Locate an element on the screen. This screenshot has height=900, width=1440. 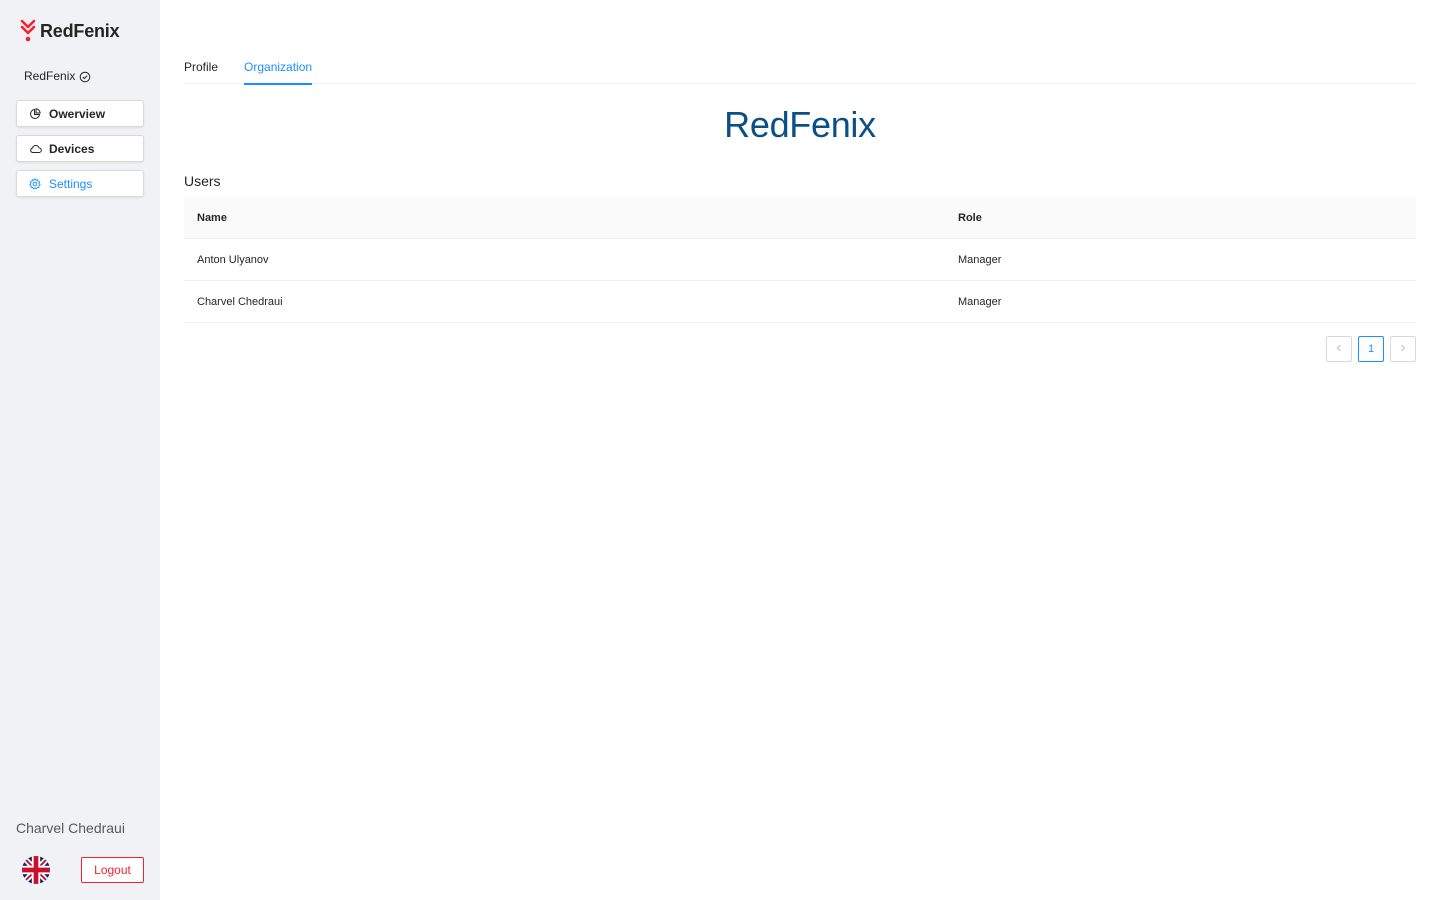
org-name: RedFenix is located at coordinates (50, 76).